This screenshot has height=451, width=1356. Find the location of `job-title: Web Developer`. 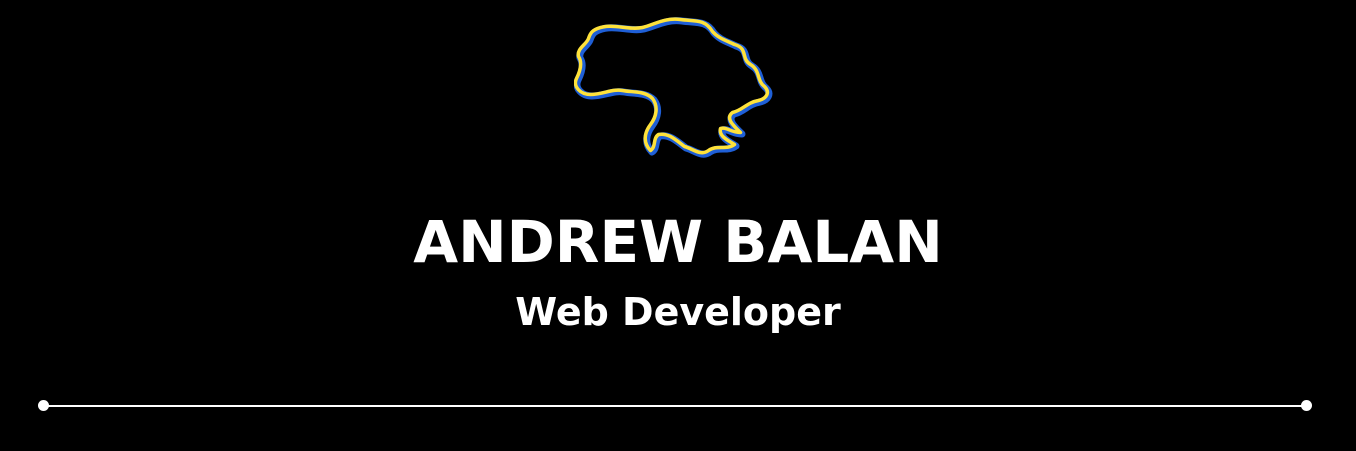

job-title: Web Developer is located at coordinates (678, 312).